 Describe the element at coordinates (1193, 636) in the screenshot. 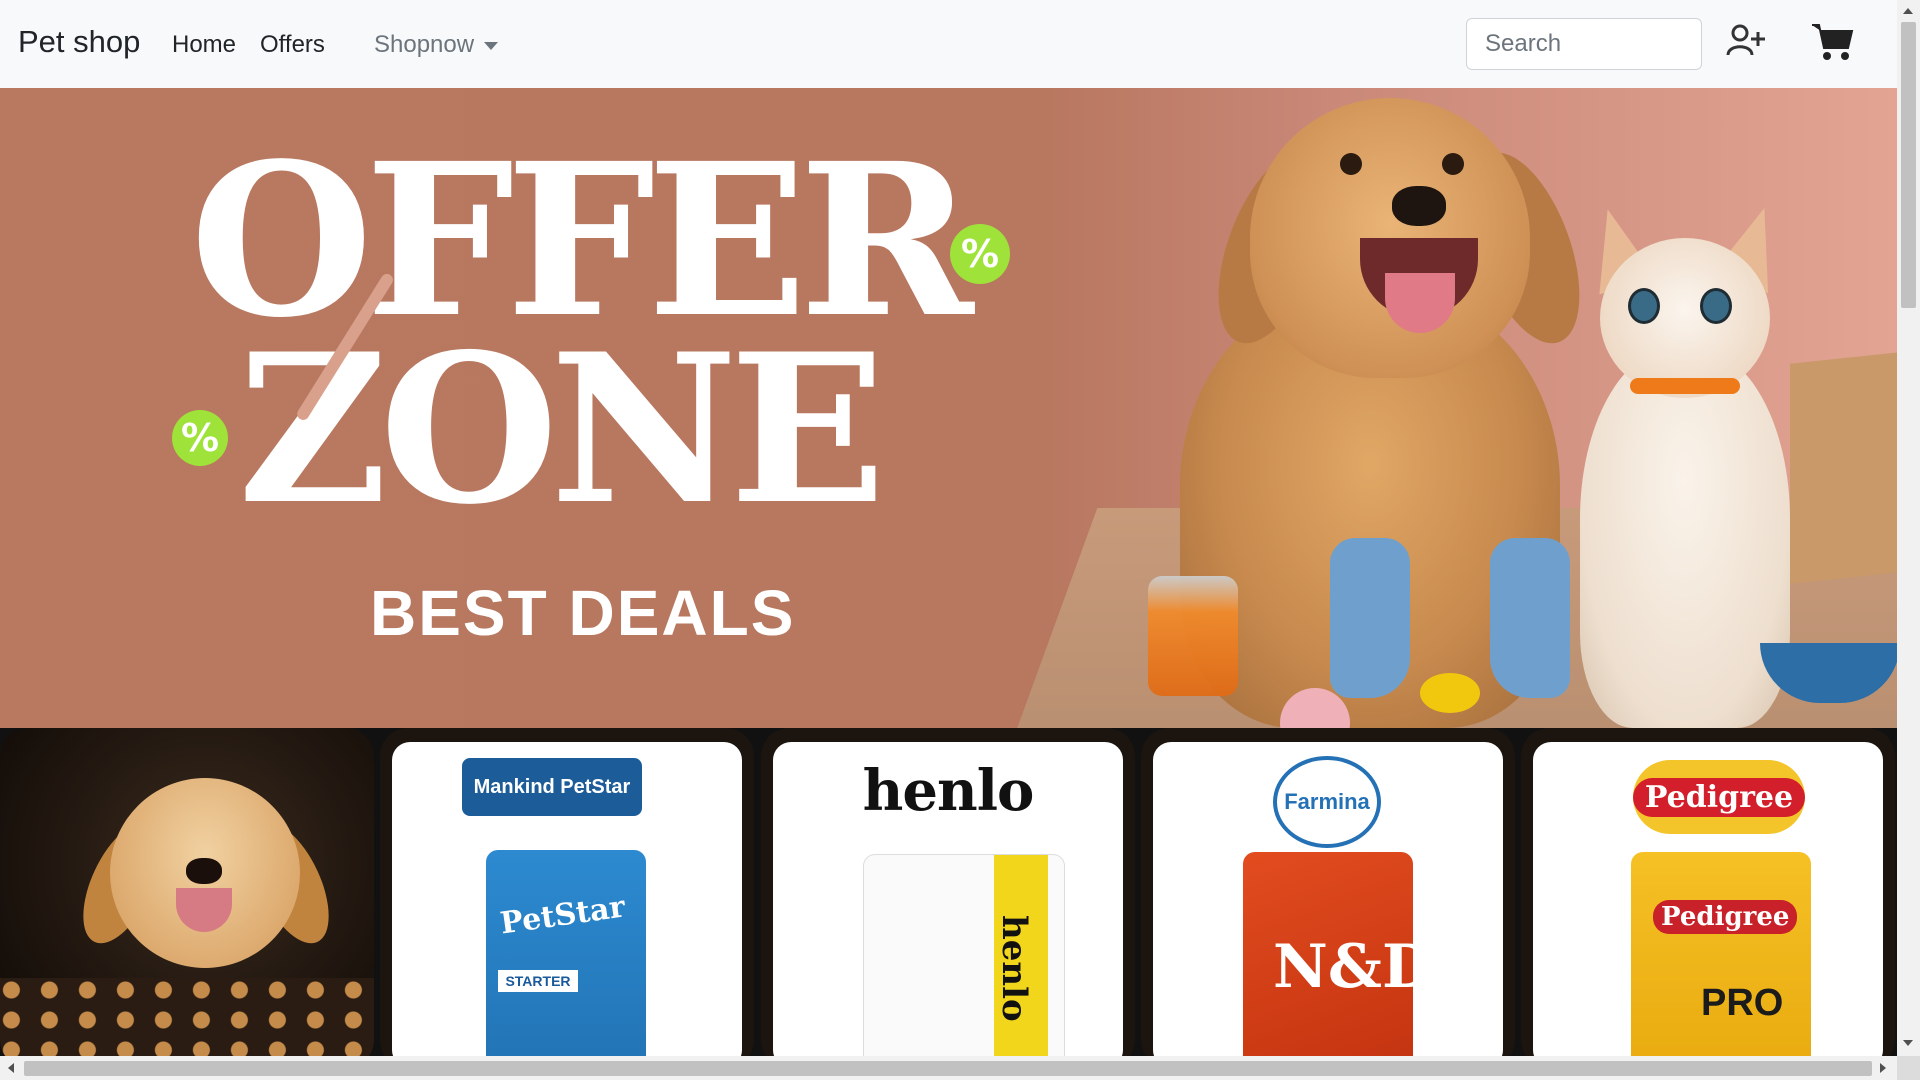

I see `treat-jar` at that location.